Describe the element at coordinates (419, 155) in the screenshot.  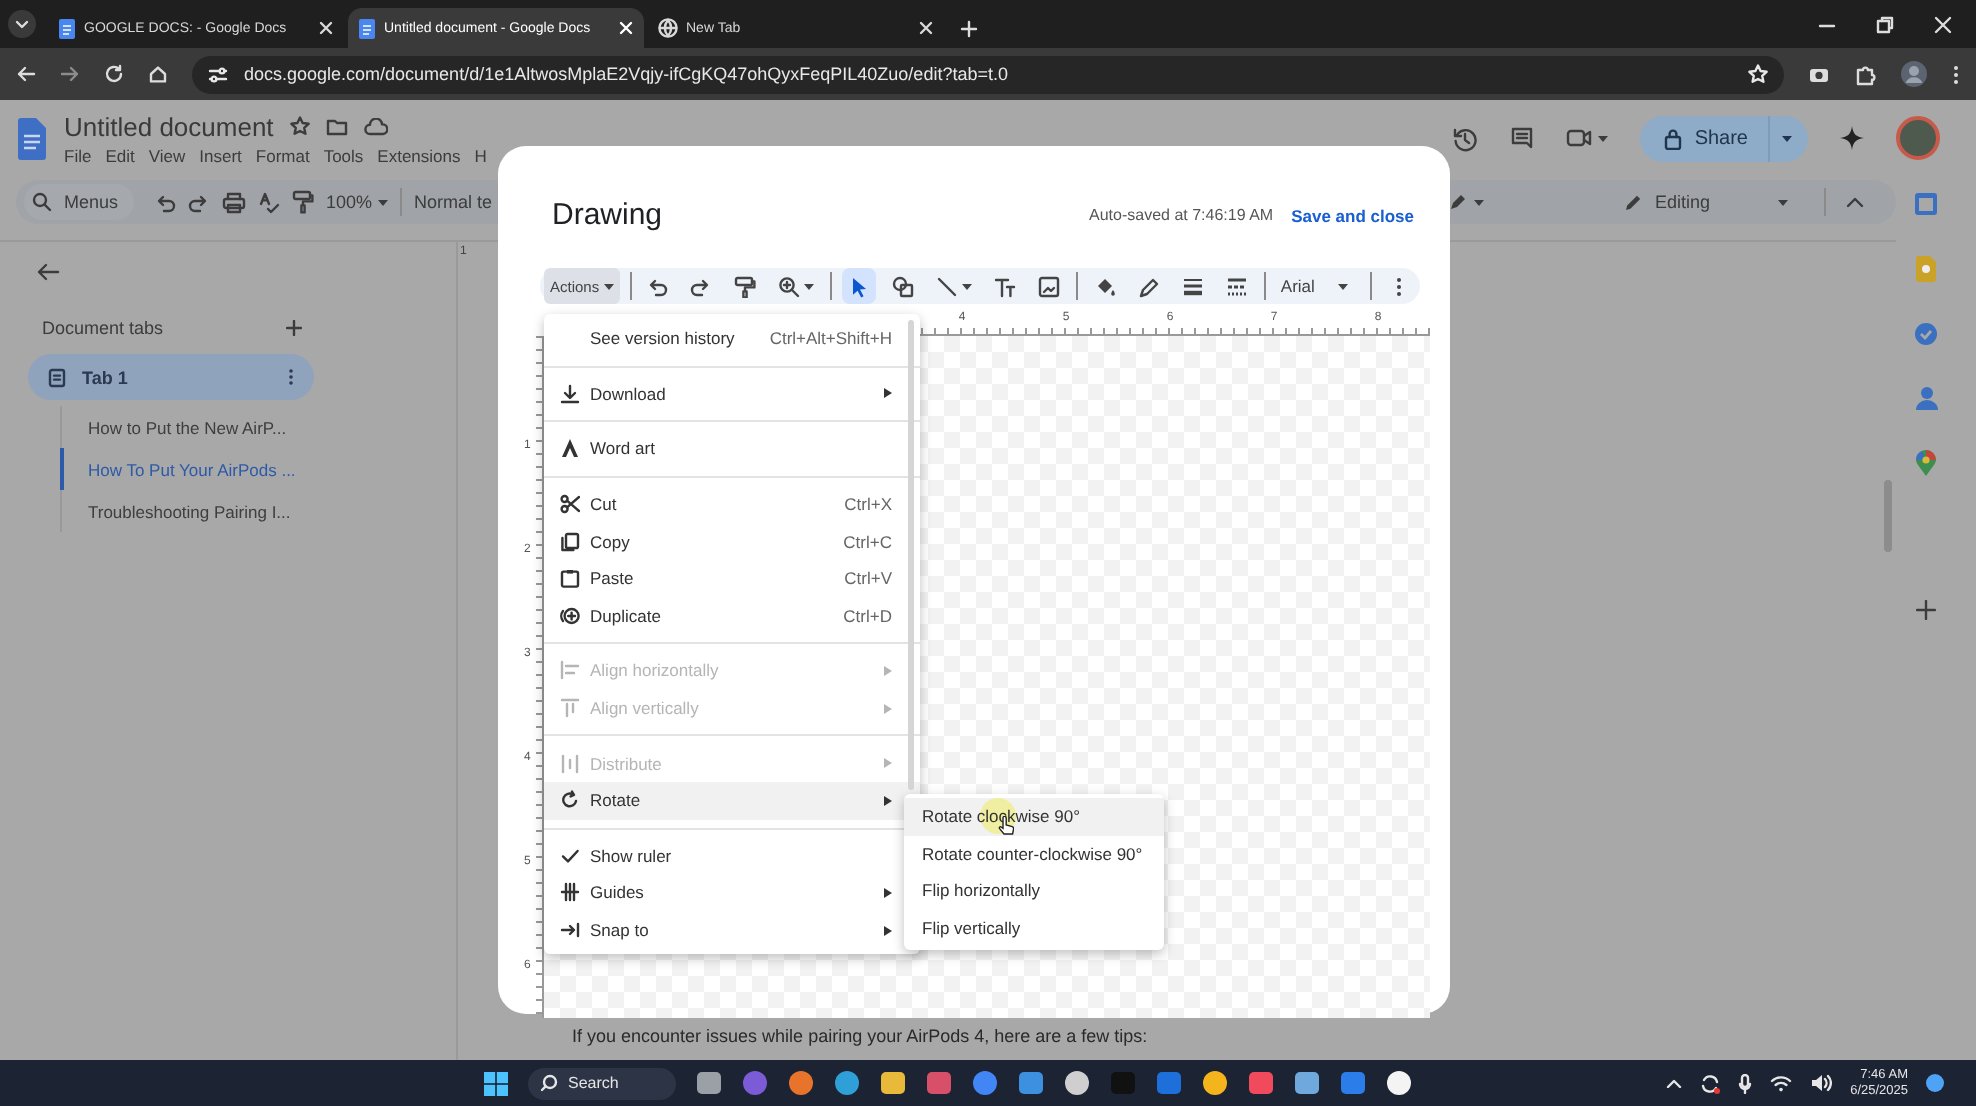
I see `menu-item: Extensions` at that location.